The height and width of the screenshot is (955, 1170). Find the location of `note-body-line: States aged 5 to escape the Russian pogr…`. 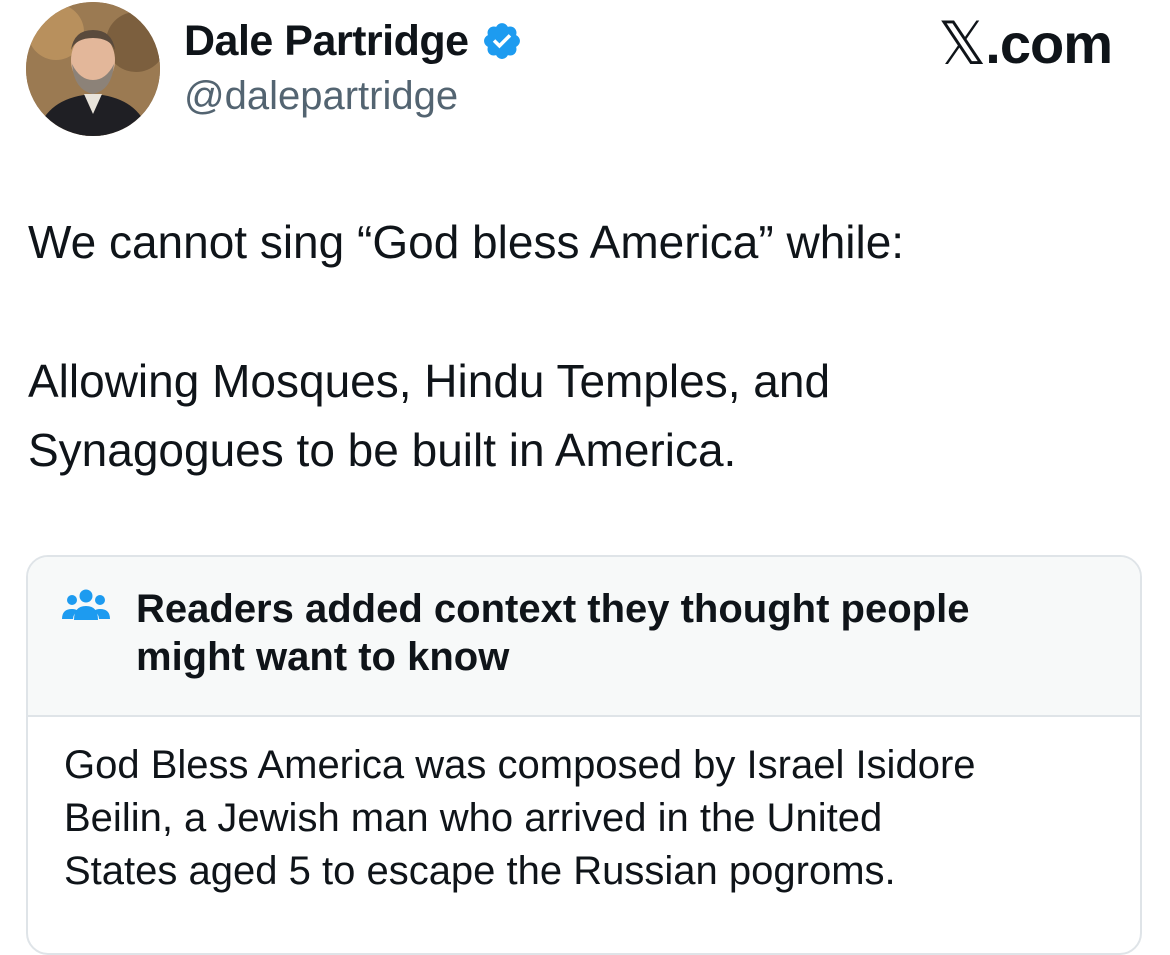

note-body-line: States aged 5 to escape the Russian pogr… is located at coordinates (480, 871).